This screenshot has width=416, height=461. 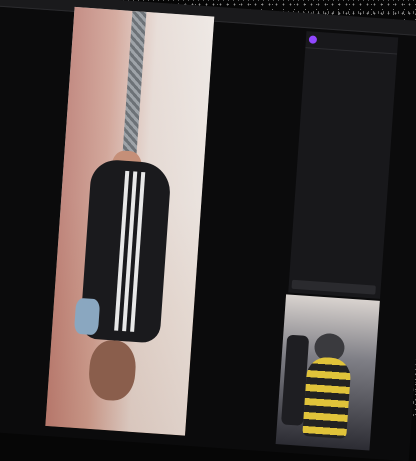 I want to click on chat-input, so click(x=333, y=287).